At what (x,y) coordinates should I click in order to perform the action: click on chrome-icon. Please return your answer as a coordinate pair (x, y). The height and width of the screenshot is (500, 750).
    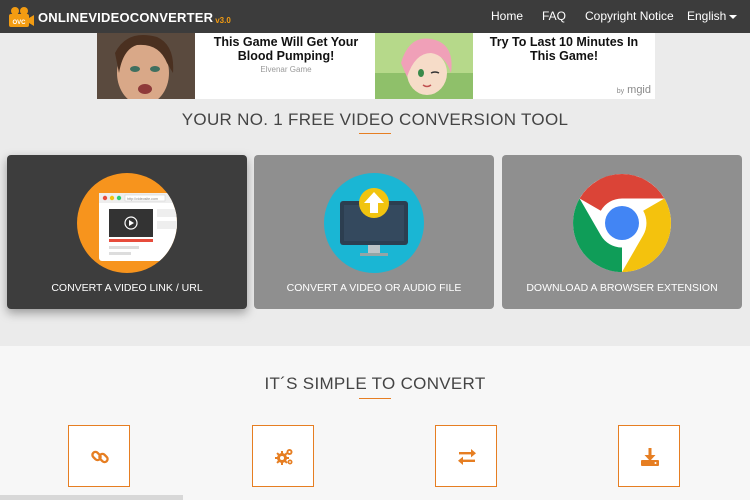
    Looking at the image, I should click on (622, 223).